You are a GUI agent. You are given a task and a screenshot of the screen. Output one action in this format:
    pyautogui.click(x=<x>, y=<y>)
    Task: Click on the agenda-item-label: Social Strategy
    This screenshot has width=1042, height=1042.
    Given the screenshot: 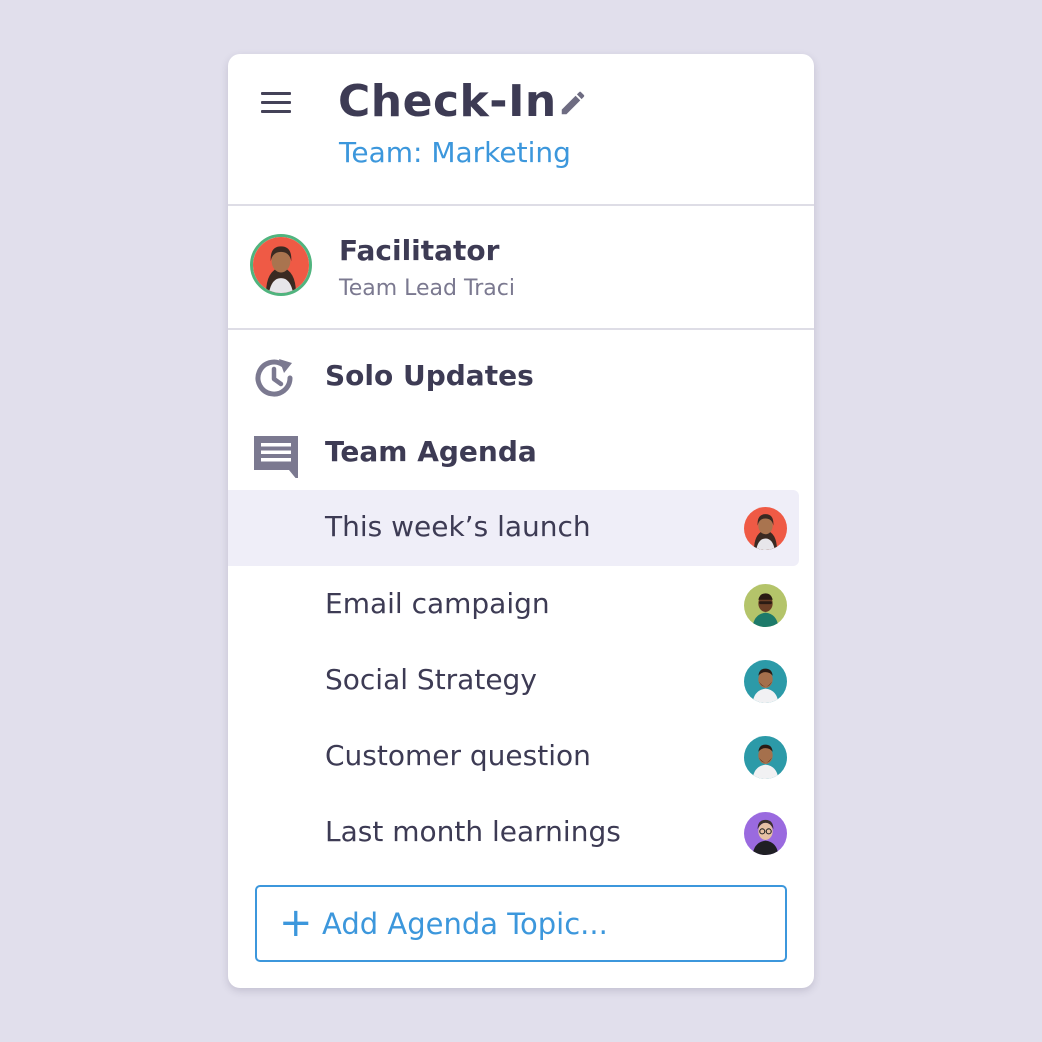 What is the action you would take?
    pyautogui.click(x=431, y=679)
    